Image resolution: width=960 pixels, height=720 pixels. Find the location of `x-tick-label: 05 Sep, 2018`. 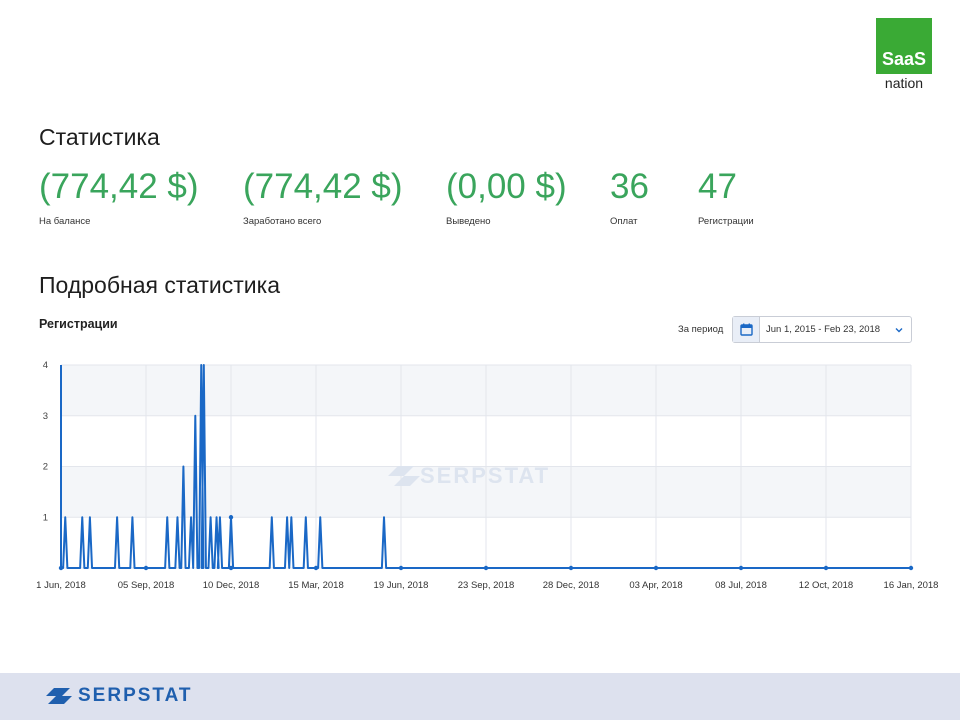

x-tick-label: 05 Sep, 2018 is located at coordinates (146, 585).